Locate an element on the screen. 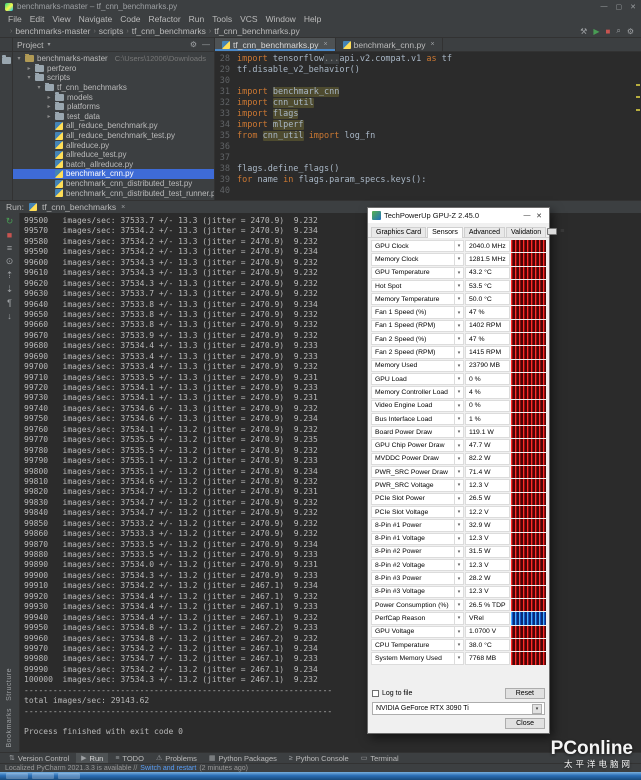  breadcrumb: › tf_cnn_benchmarks is located at coordinates (164, 31).